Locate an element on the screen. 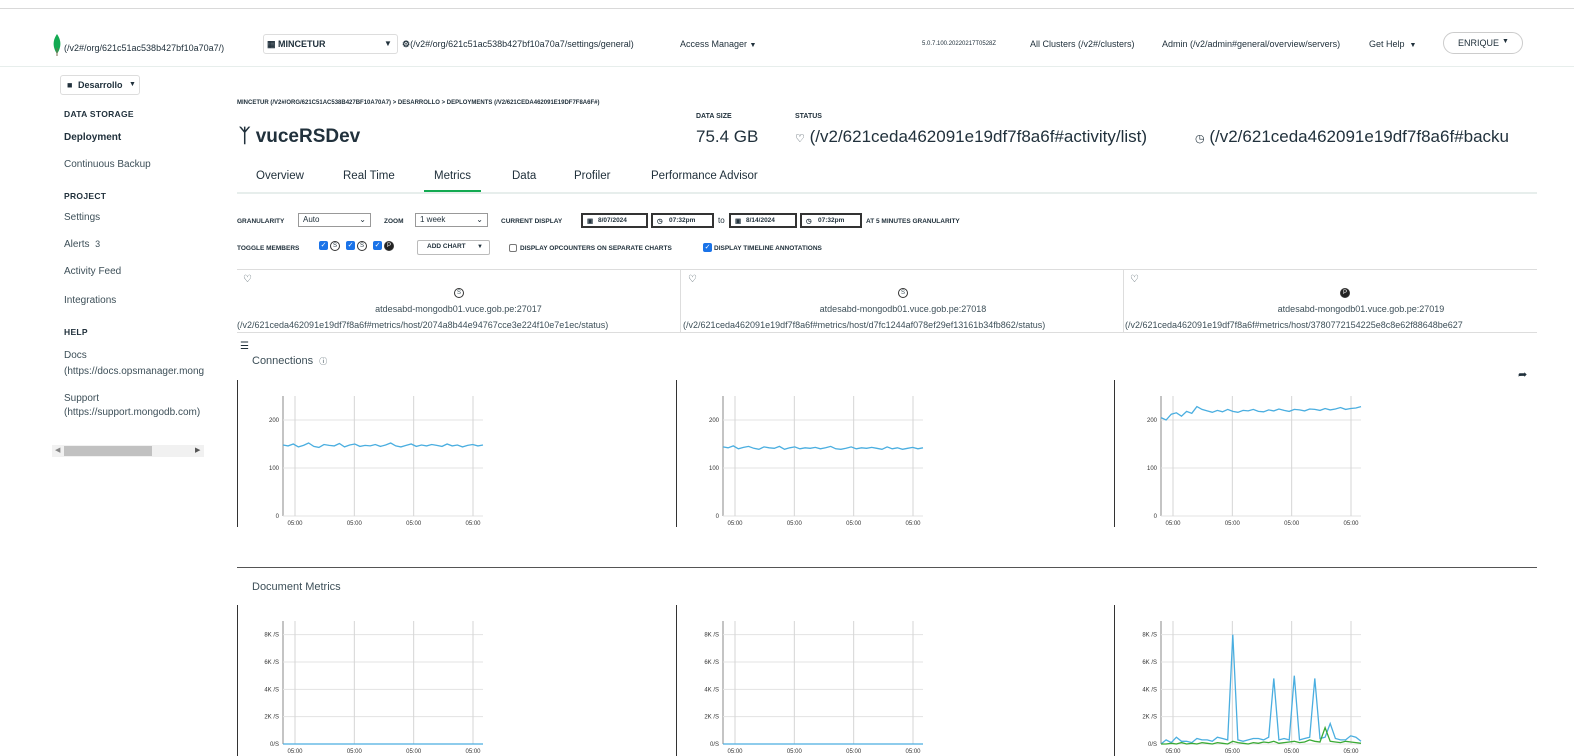  toggle-members-label: TOGGLE MEMBERS is located at coordinates (268, 248).